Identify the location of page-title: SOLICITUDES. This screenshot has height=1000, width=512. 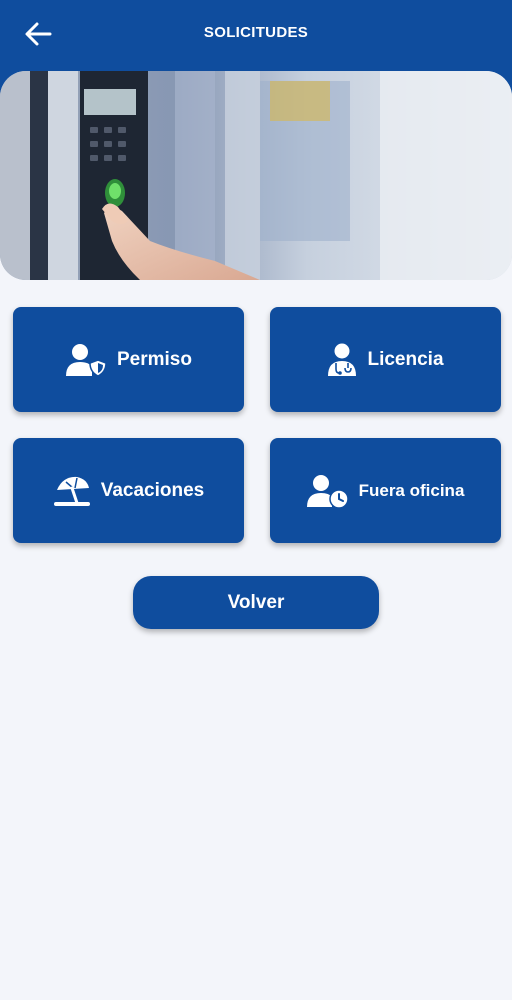
(256, 32).